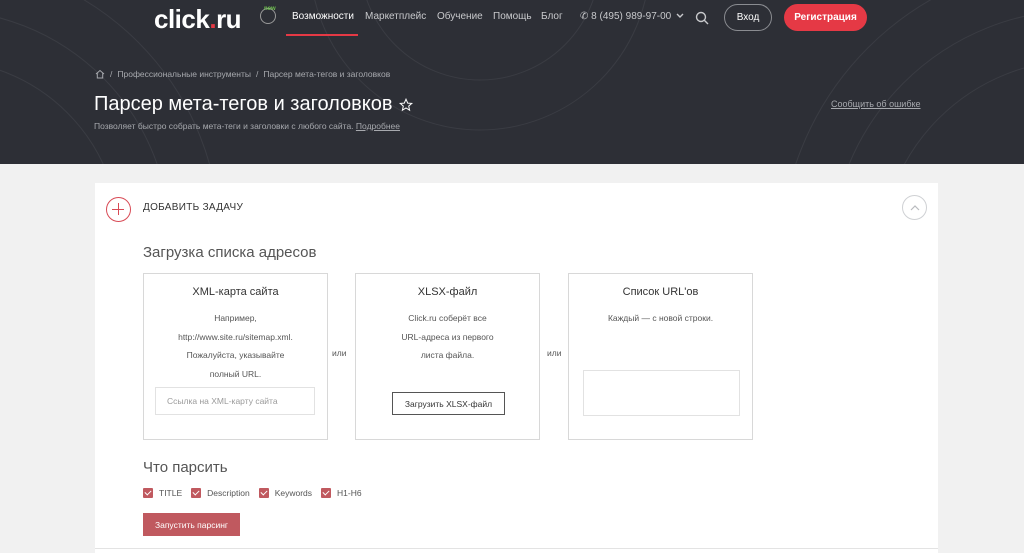 The image size is (1024, 553). What do you see at coordinates (661, 393) in the screenshot?
I see `url-list-textarea` at bounding box center [661, 393].